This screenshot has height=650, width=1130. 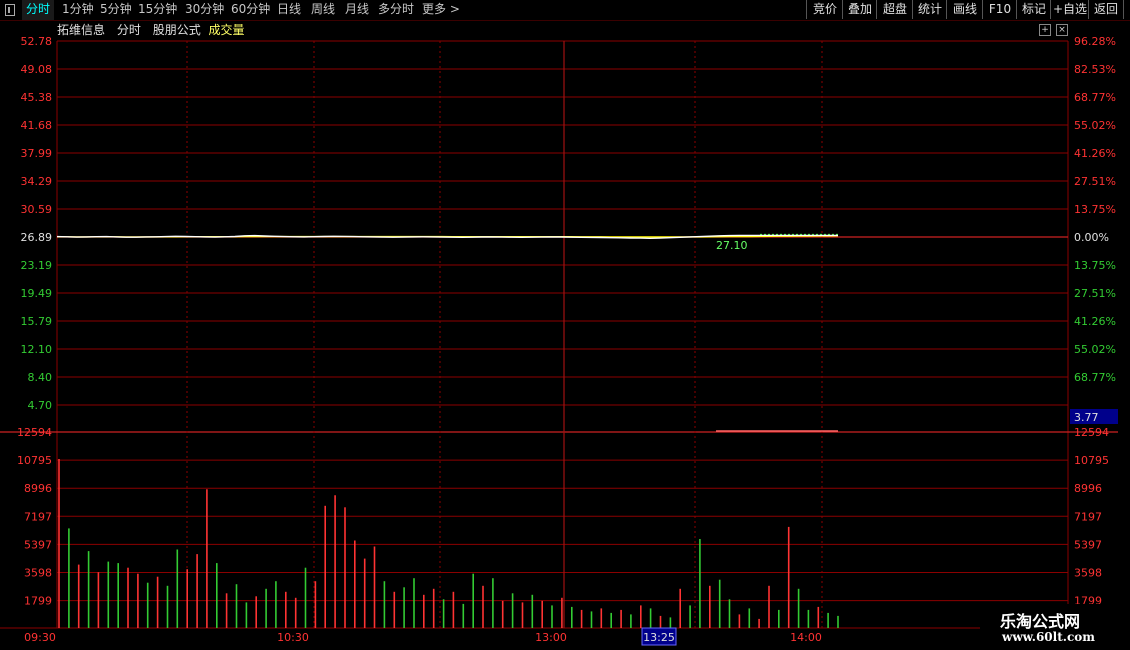 I want to click on time-axis-label: 10:30, so click(x=293, y=637).